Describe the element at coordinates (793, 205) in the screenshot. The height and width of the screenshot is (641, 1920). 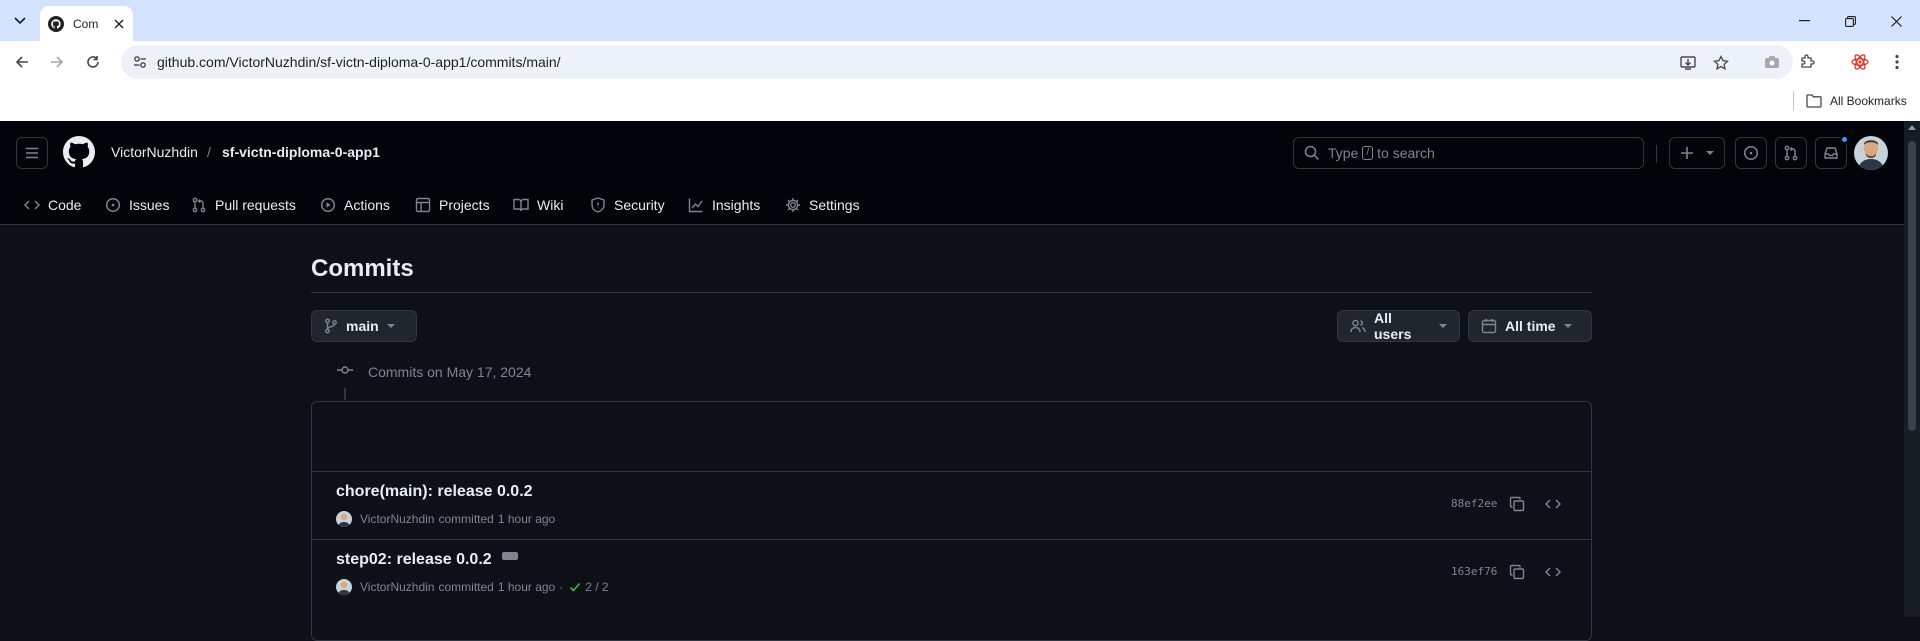
I see `gear-icon` at that location.